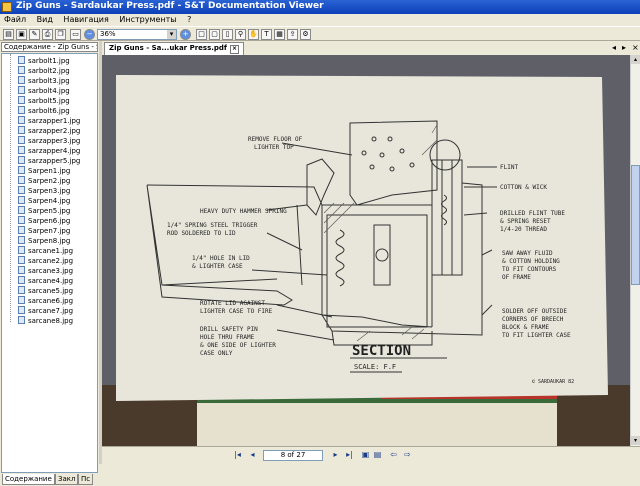 Image resolution: width=640 pixels, height=486 pixels. Describe the element at coordinates (536, 335) in the screenshot. I see `drawing-label: TO FIT LIGHTER CASE` at that location.